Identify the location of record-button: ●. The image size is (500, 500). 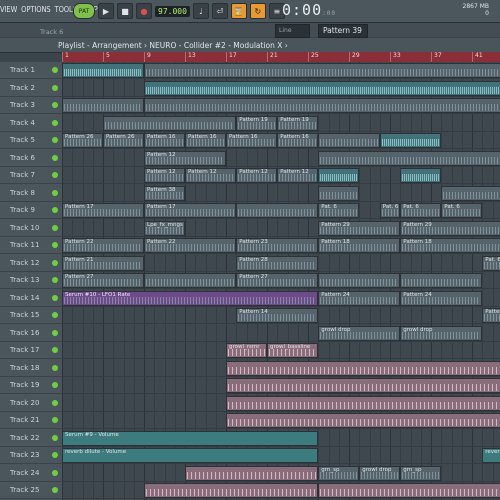
(144, 11).